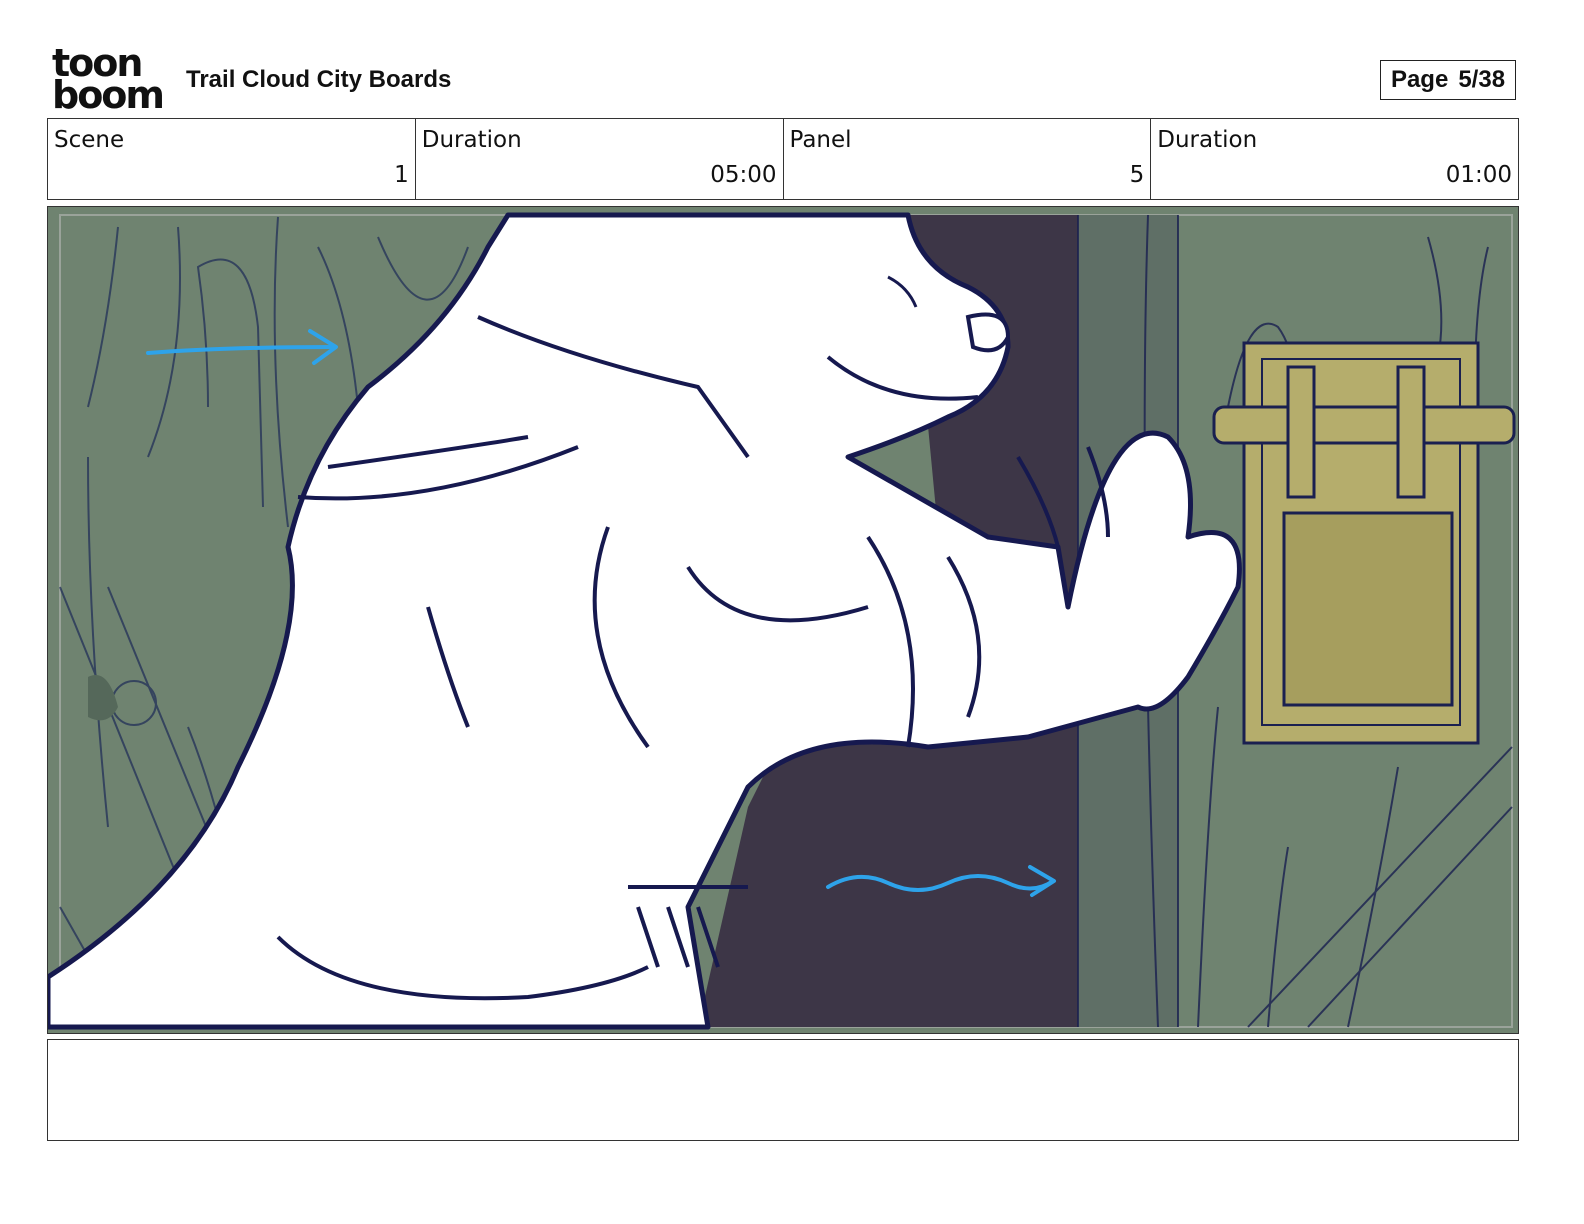  I want to click on scene-duration-cell: Duration 05:00, so click(598, 159).